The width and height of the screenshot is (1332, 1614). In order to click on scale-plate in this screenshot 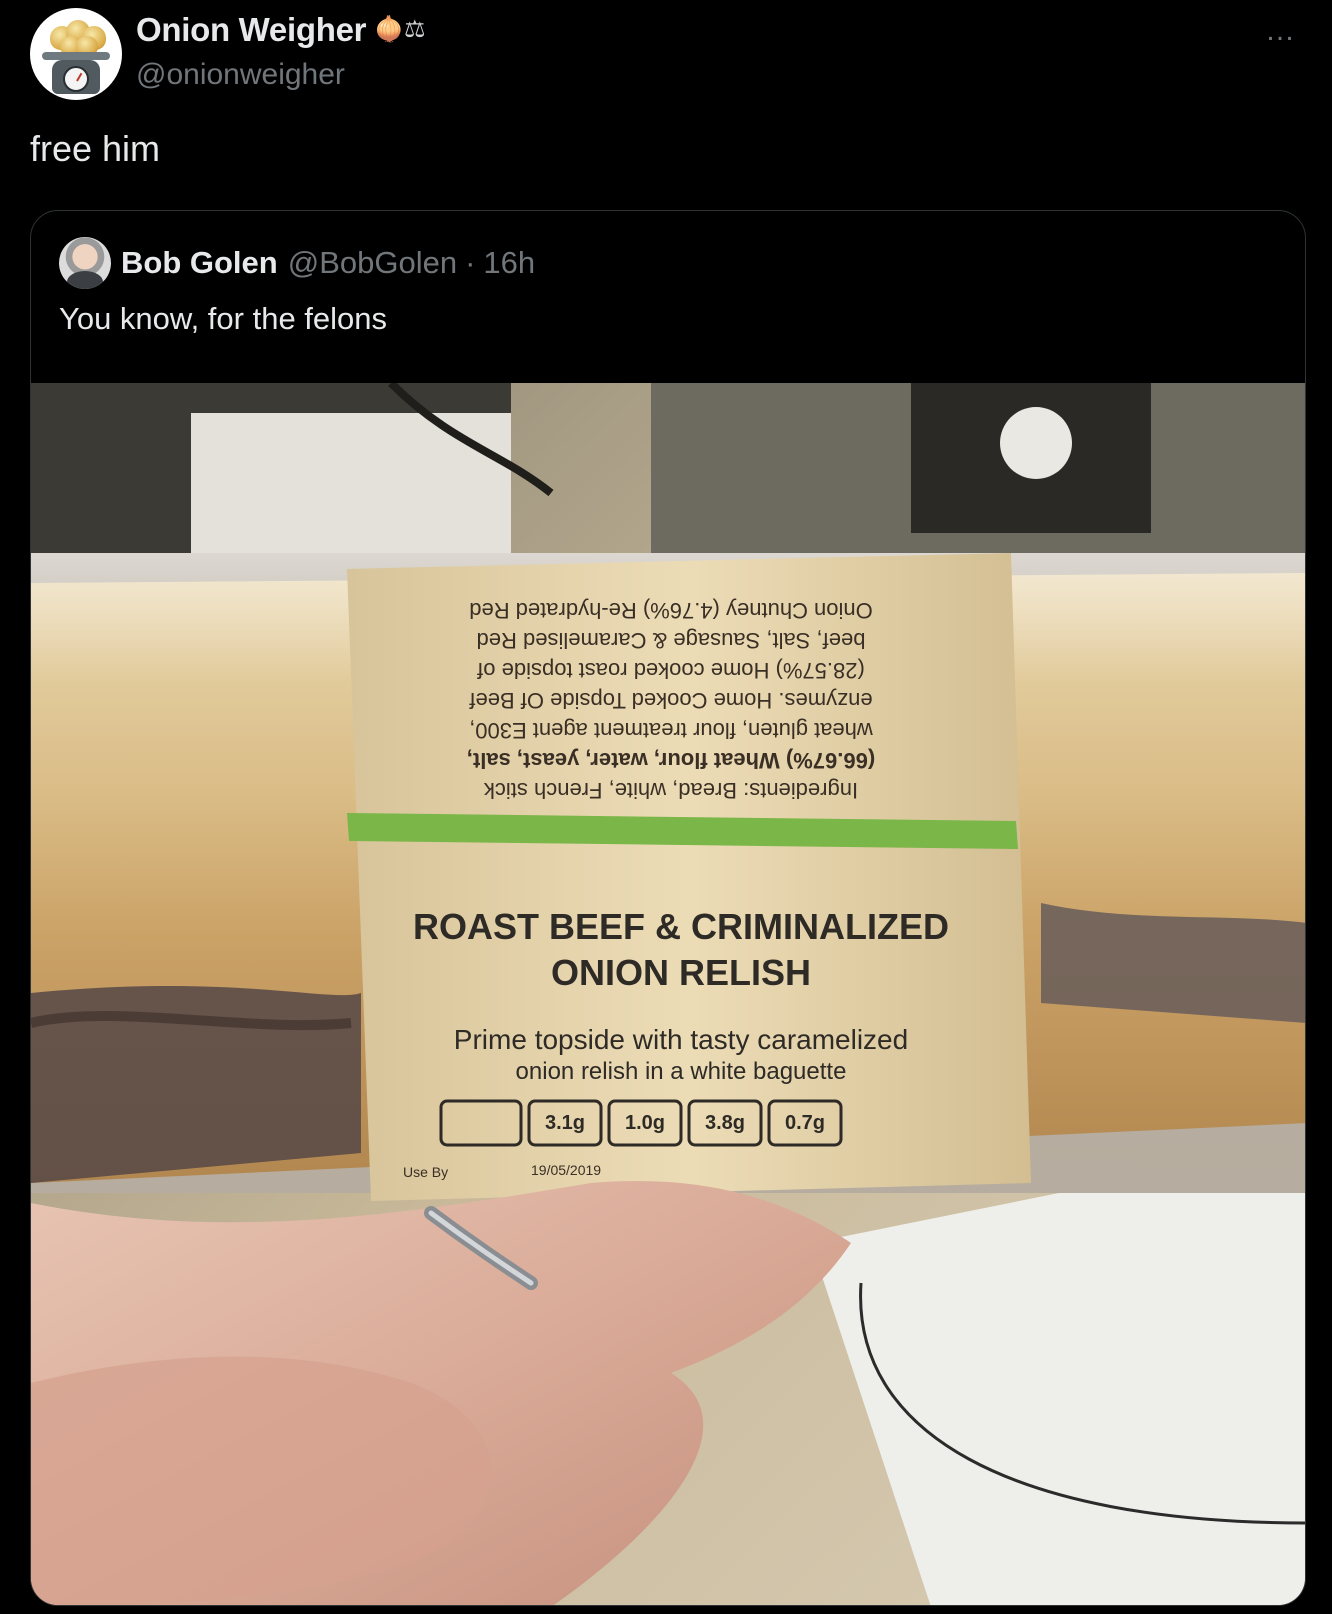, I will do `click(76, 56)`.